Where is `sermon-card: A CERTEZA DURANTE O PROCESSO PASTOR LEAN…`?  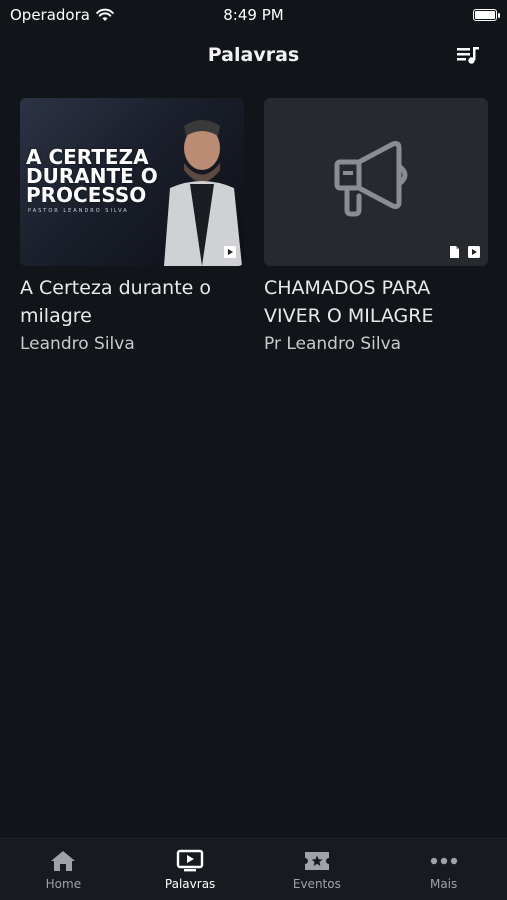 sermon-card: A CERTEZA DURANTE O PROCESSO PASTOR LEAN… is located at coordinates (132, 226).